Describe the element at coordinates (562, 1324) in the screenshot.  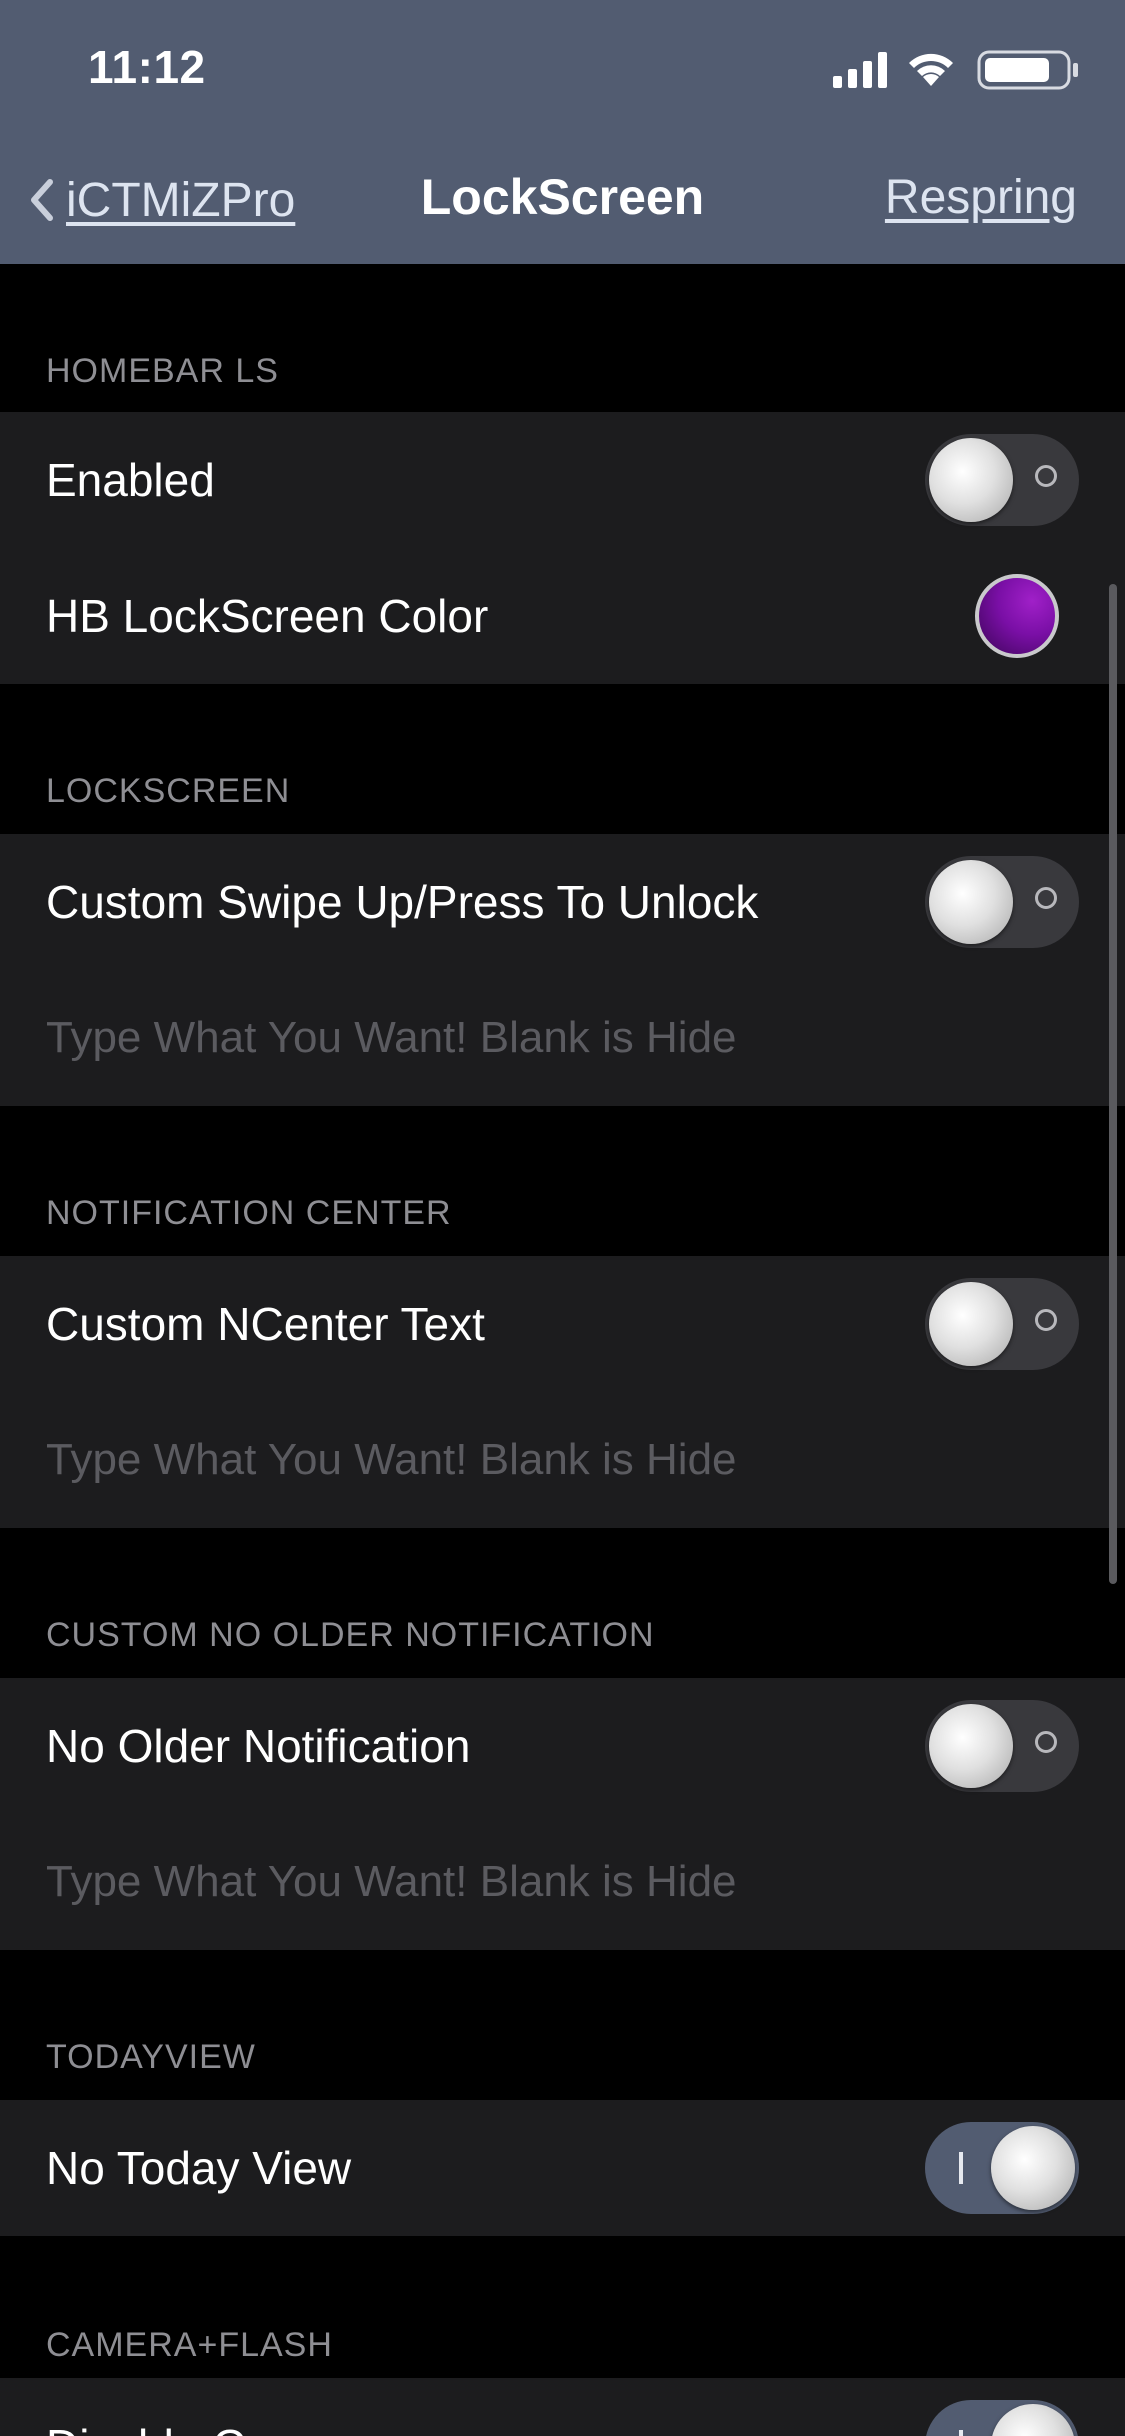
I see `row-custom-ncenter-text: Custom NCenter Text` at that location.